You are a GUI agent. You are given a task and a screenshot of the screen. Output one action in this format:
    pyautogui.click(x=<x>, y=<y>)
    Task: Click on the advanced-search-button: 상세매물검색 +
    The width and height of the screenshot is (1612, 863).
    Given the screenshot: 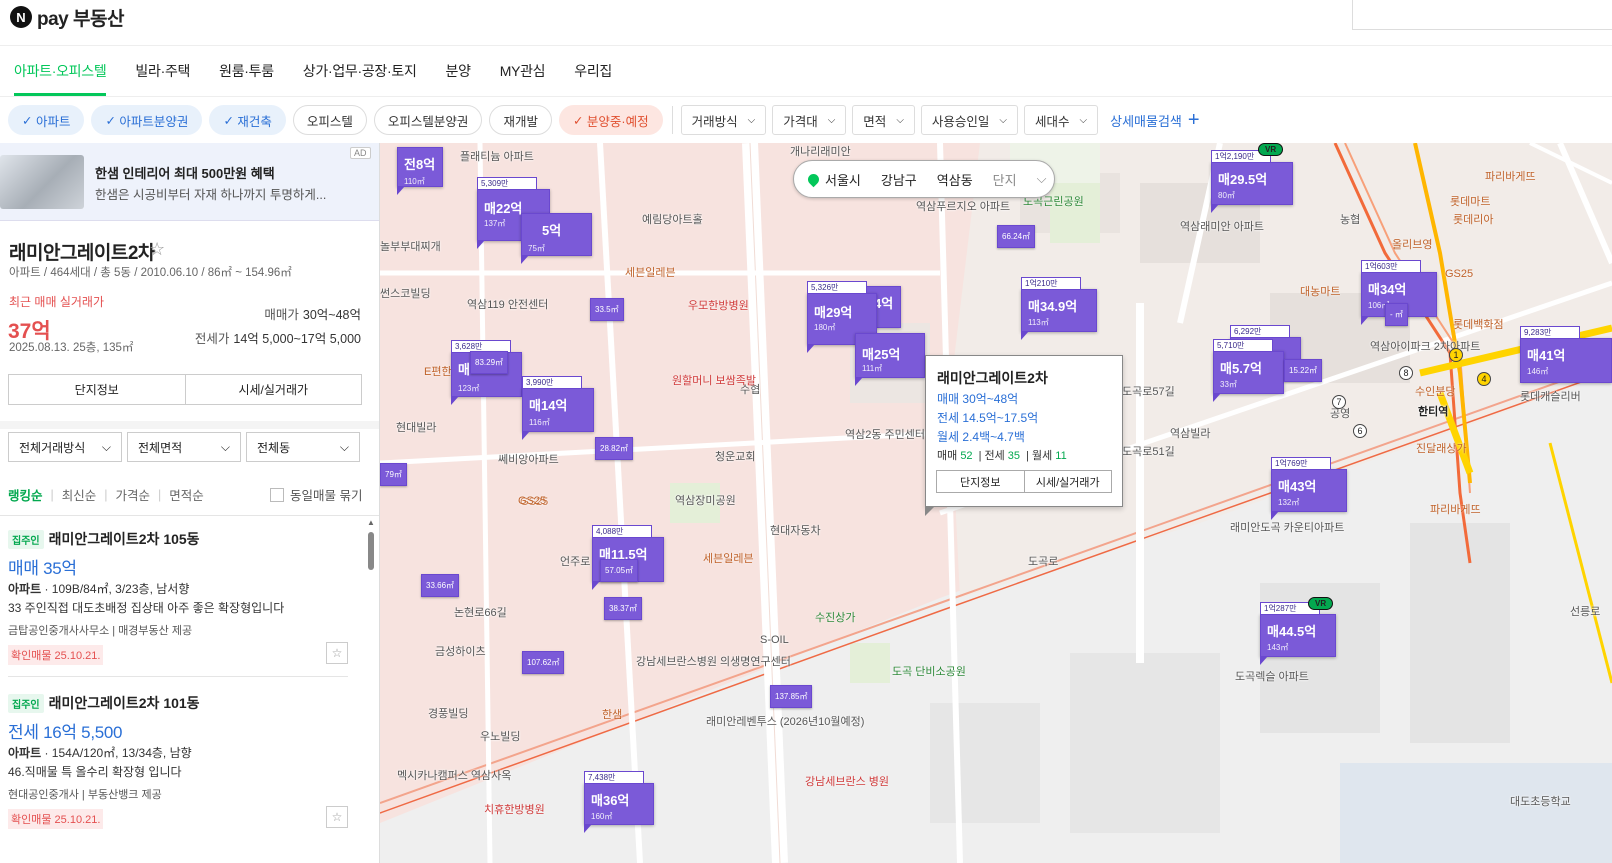 What is the action you would take?
    pyautogui.click(x=1154, y=120)
    